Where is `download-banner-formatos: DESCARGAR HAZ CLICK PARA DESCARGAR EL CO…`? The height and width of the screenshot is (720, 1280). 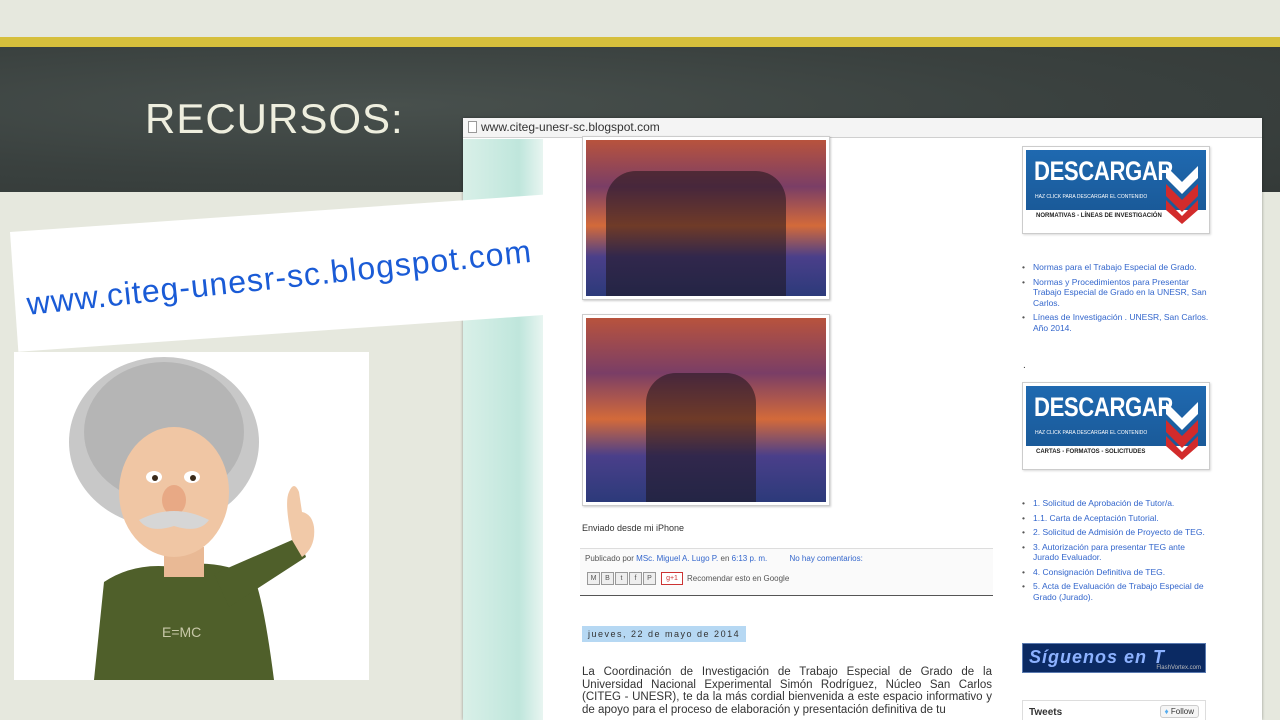
download-banner-formatos: DESCARGAR HAZ CLICK PARA DESCARGAR EL CO… is located at coordinates (1116, 426).